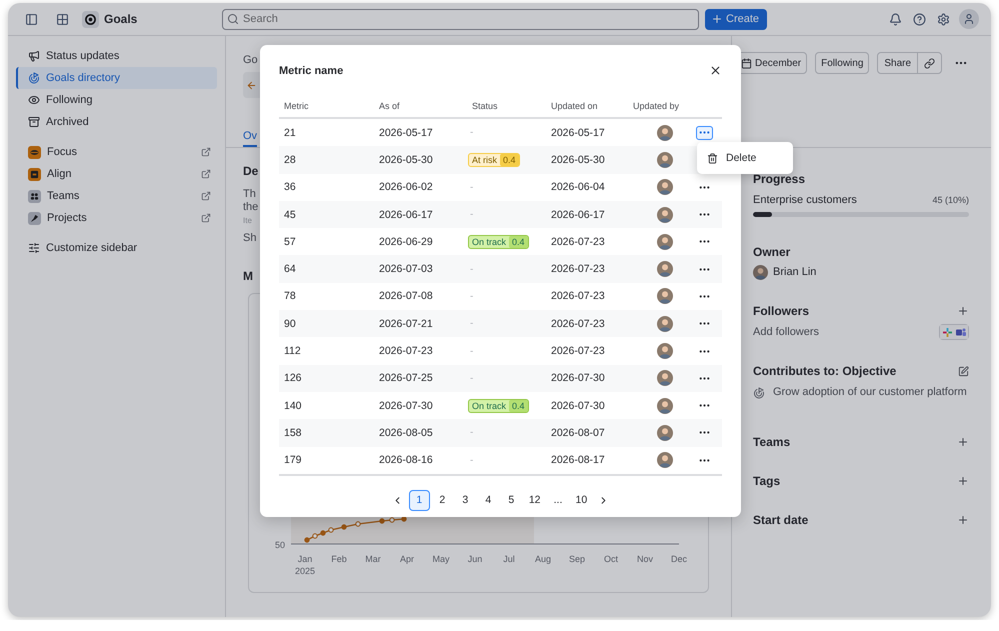 This screenshot has width=999, height=631. What do you see at coordinates (116, 122) in the screenshot?
I see `sidebar-item: Archived` at bounding box center [116, 122].